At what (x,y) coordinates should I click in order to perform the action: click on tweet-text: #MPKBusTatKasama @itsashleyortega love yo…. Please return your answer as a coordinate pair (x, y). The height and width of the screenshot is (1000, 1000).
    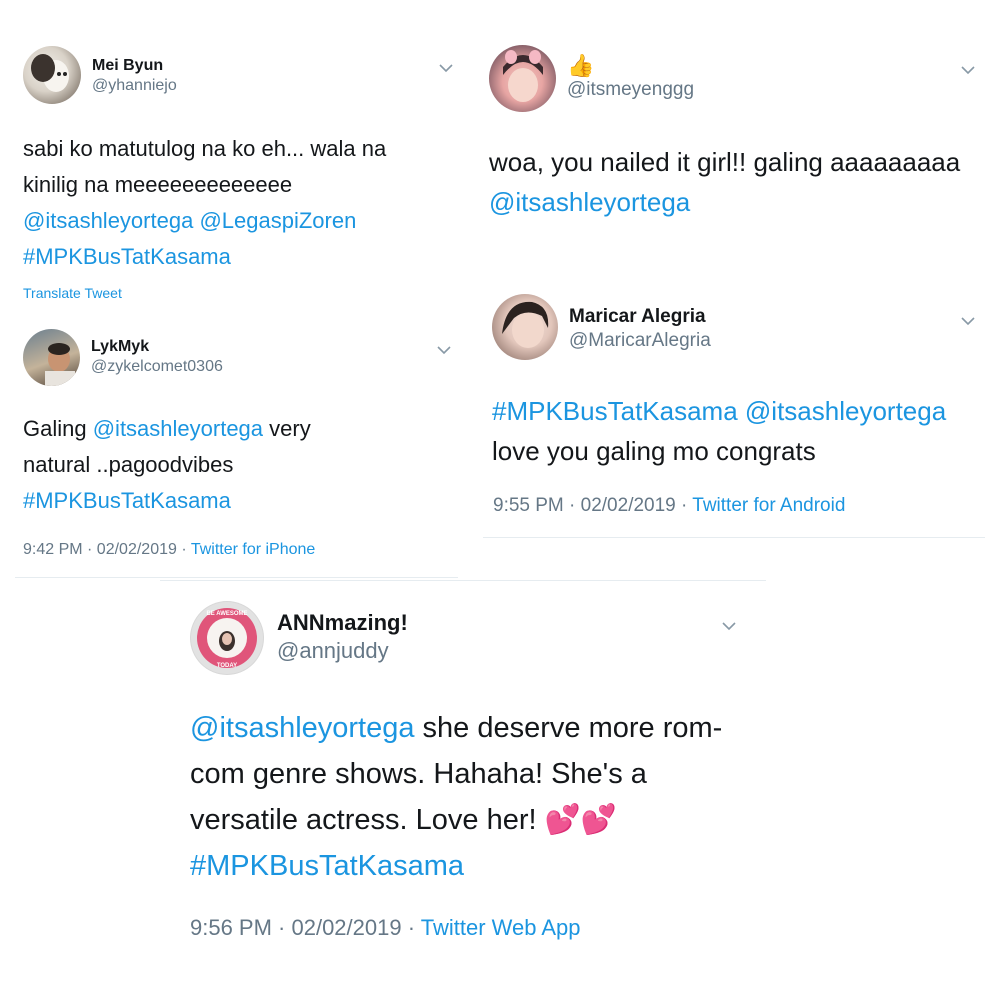
    Looking at the image, I should click on (719, 431).